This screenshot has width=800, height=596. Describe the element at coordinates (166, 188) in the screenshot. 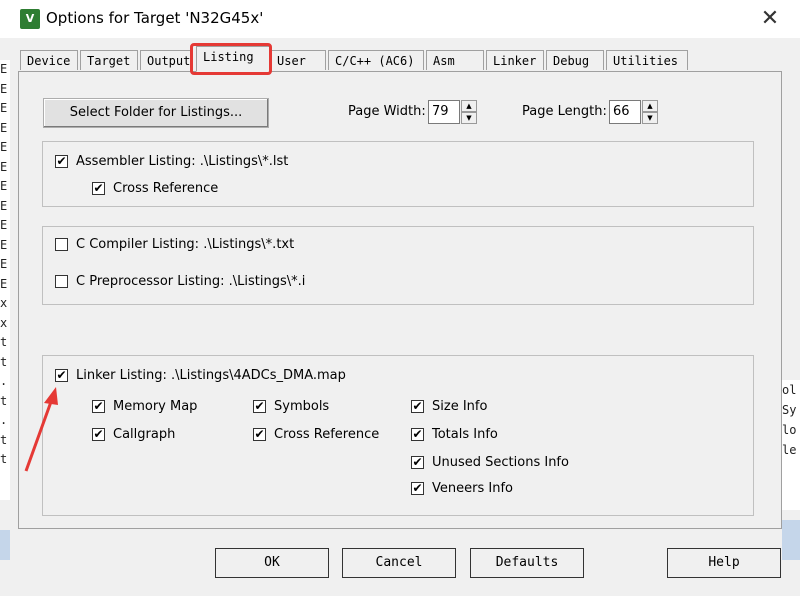

I see `asm-cross-reference-label: Cross Reference` at that location.